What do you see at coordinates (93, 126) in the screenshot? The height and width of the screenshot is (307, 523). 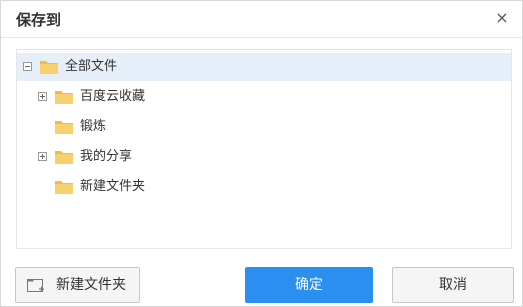 I see `tree-item-label: 锻炼` at bounding box center [93, 126].